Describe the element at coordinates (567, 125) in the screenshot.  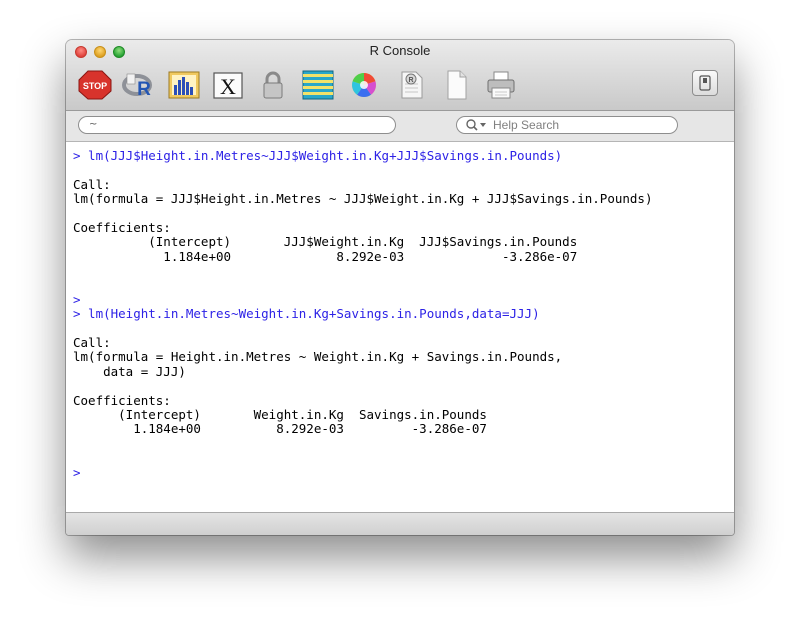
I see `help-search-field: Help Search` at that location.